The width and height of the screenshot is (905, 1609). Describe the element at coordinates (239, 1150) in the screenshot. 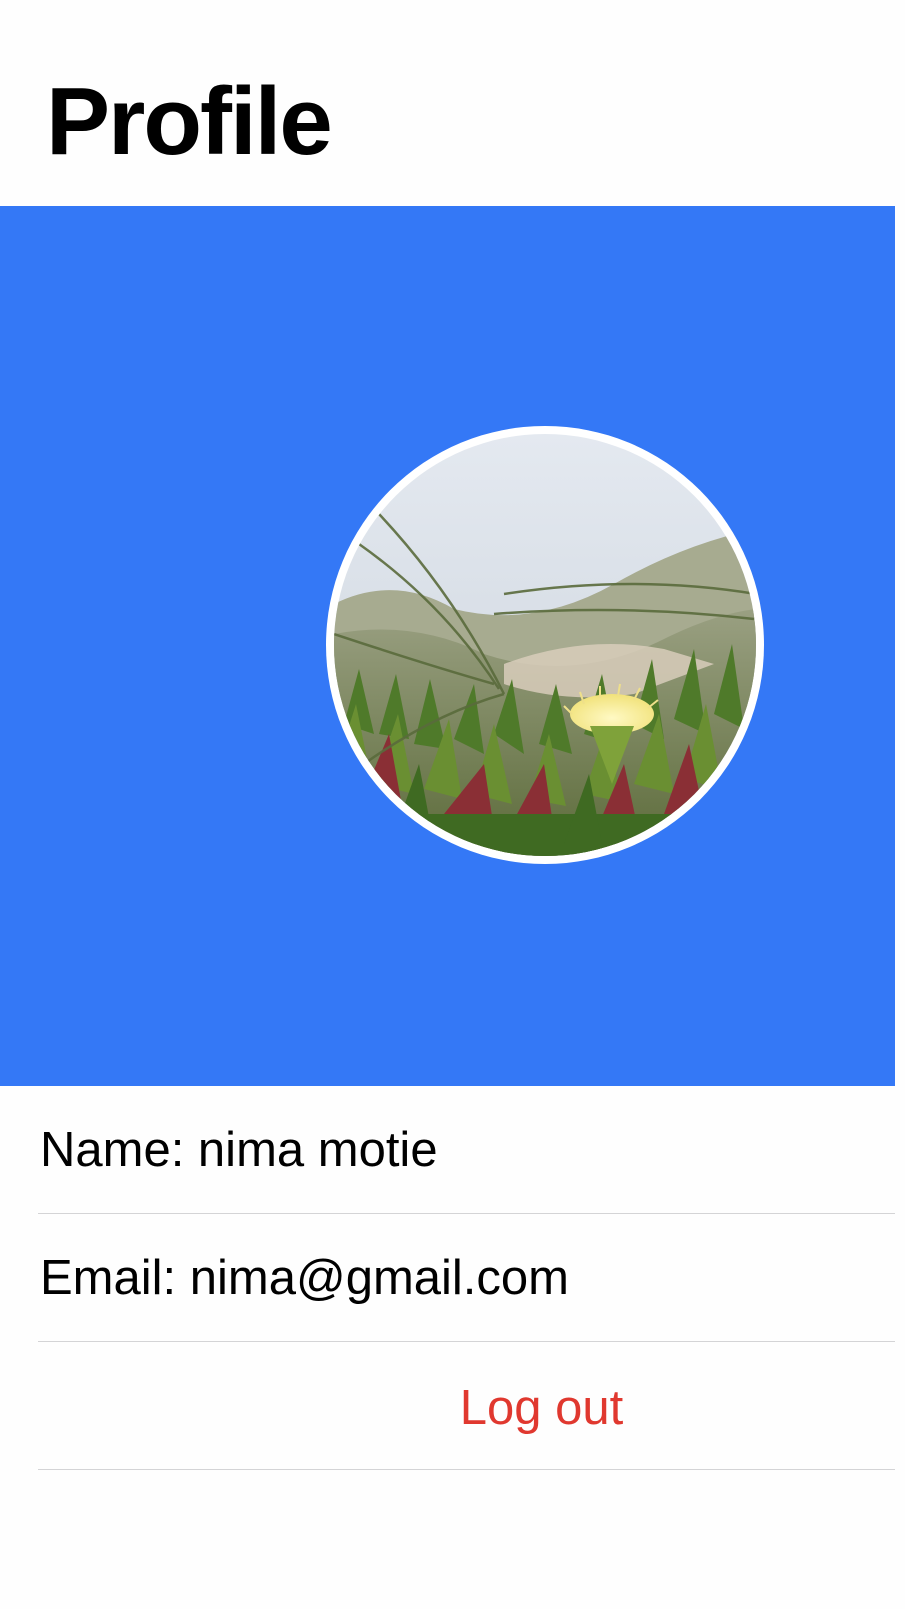

I see `profile-name: Name: nima motie` at that location.